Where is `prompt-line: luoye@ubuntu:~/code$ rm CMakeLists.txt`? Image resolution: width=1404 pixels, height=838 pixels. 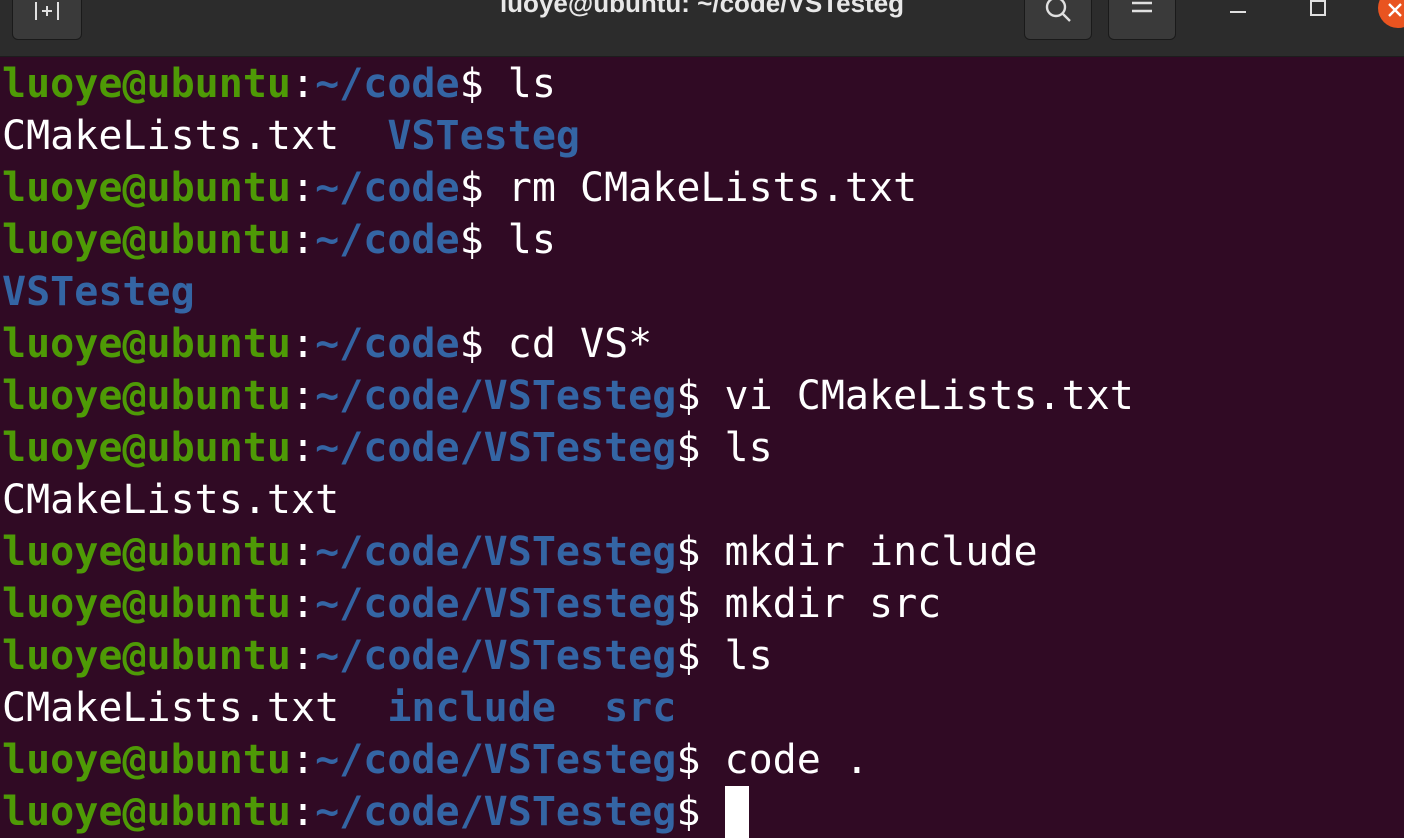
prompt-line: luoye@ubuntu:~/code$ rm CMakeLists.txt is located at coordinates (702, 188).